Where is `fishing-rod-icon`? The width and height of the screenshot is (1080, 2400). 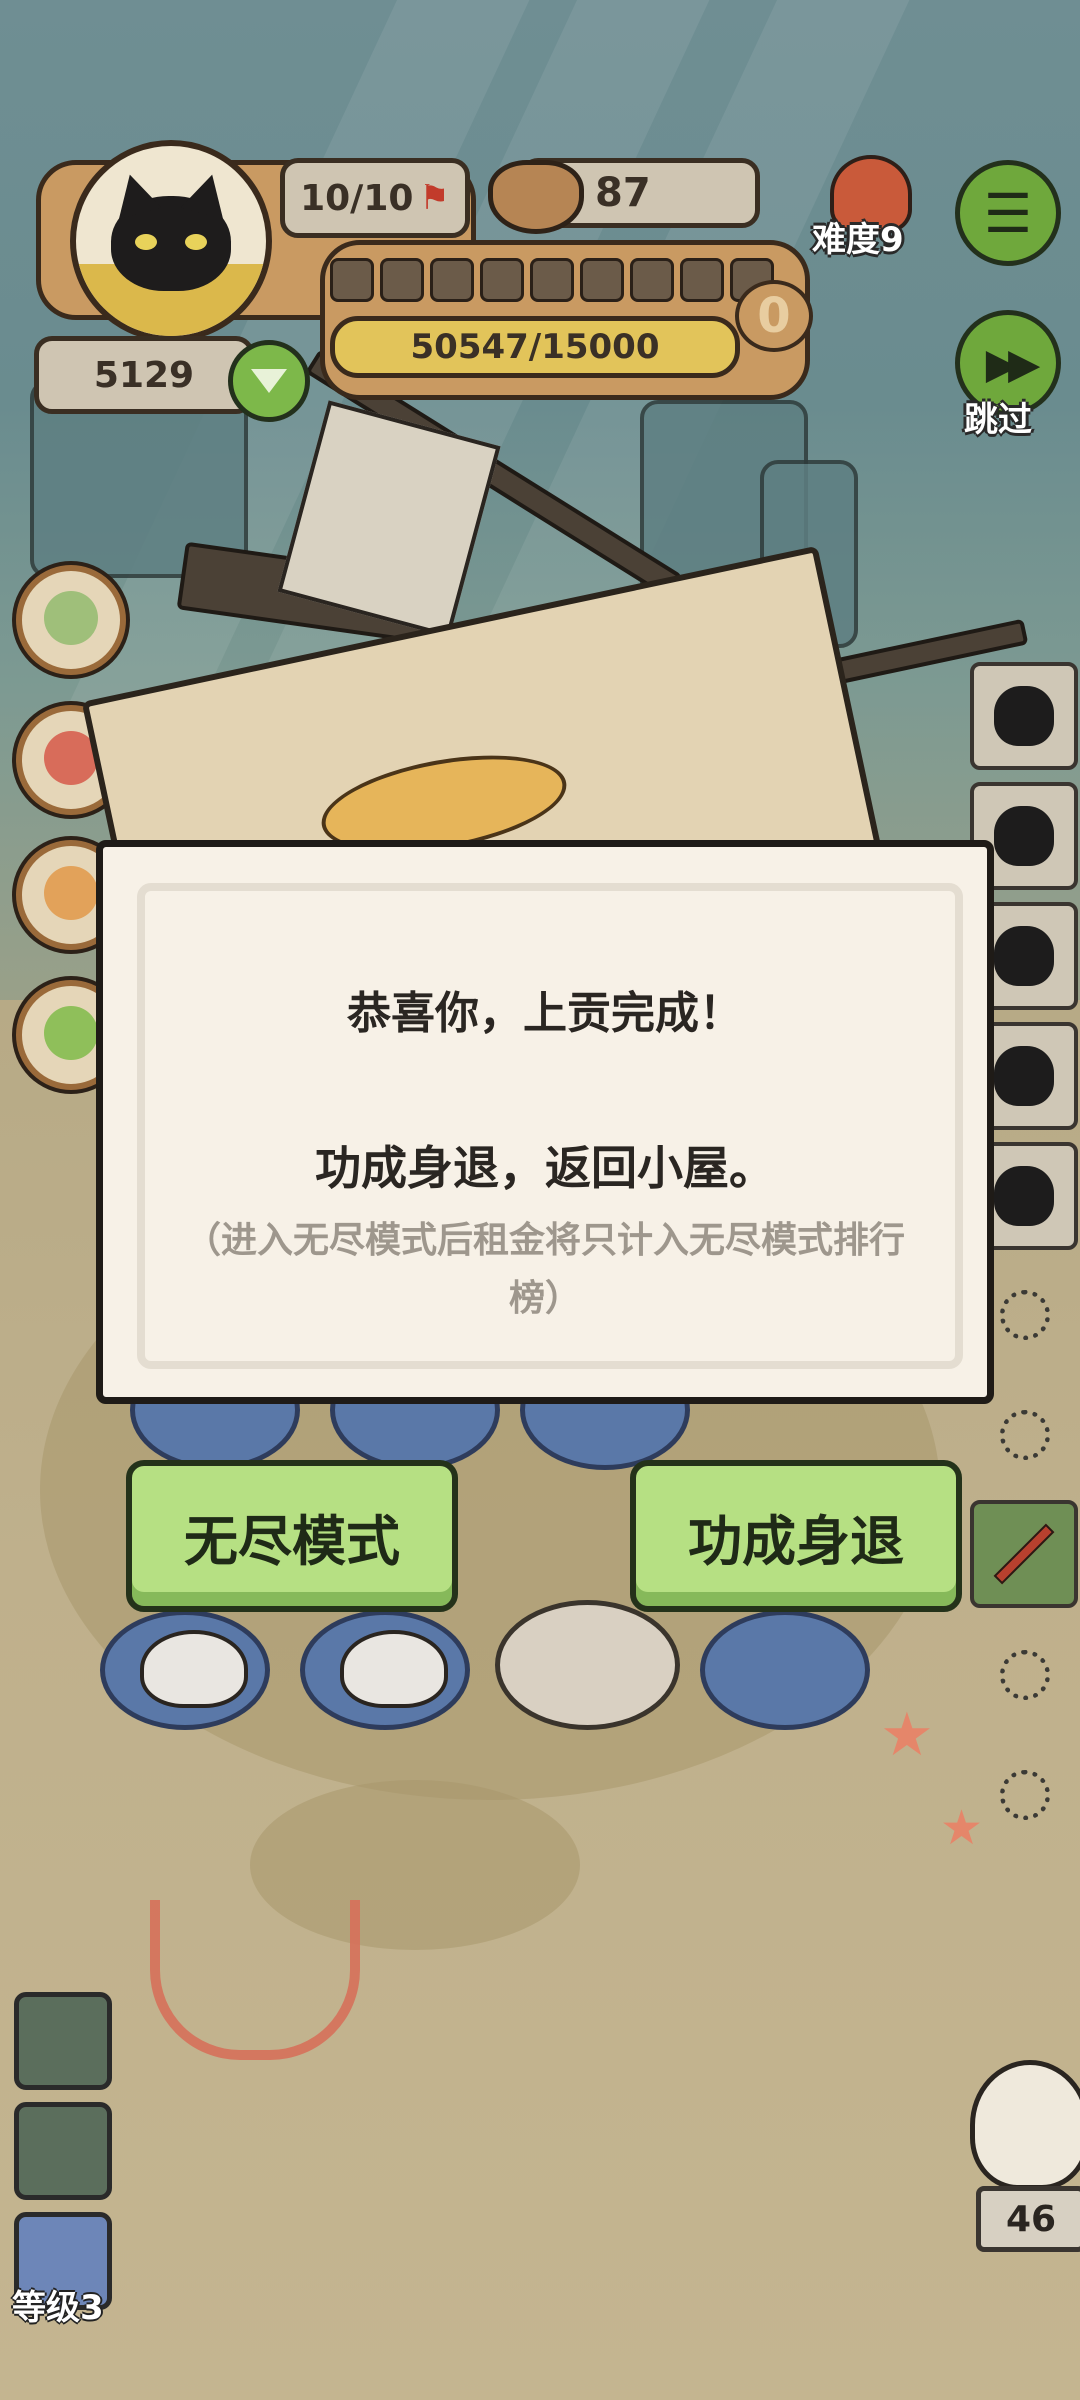 fishing-rod-icon is located at coordinates (1024, 1554).